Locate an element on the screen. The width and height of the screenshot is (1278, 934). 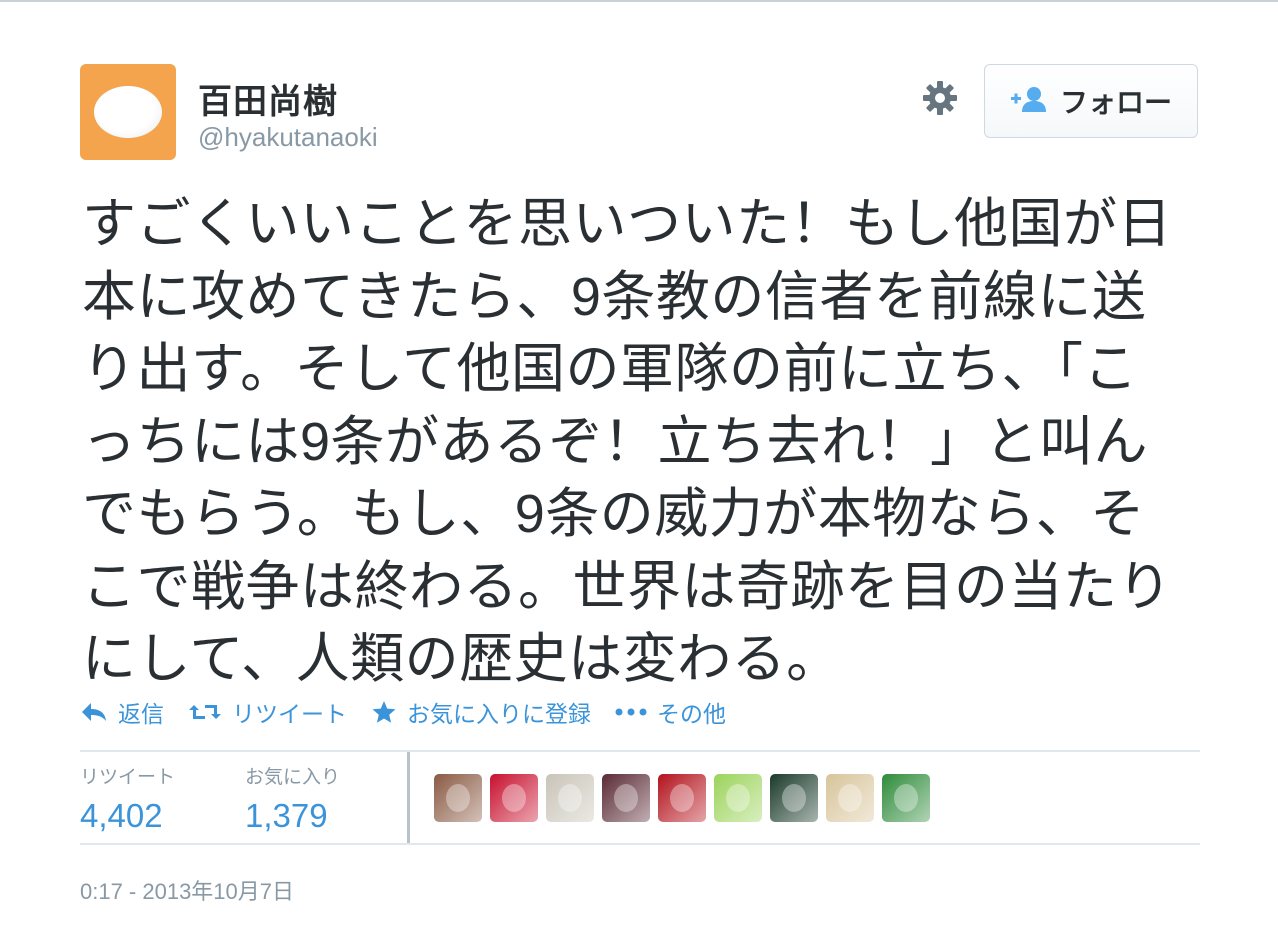
tweet-timestamp: 0:17 - 2013年10月7日 is located at coordinates (187, 890).